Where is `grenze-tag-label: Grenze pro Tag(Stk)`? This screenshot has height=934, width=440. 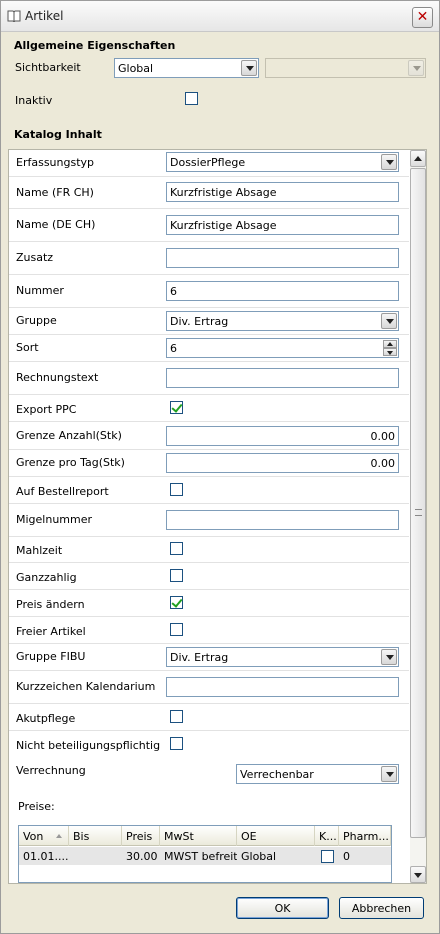
grenze-tag-label: Grenze pro Tag(Stk) is located at coordinates (70, 462).